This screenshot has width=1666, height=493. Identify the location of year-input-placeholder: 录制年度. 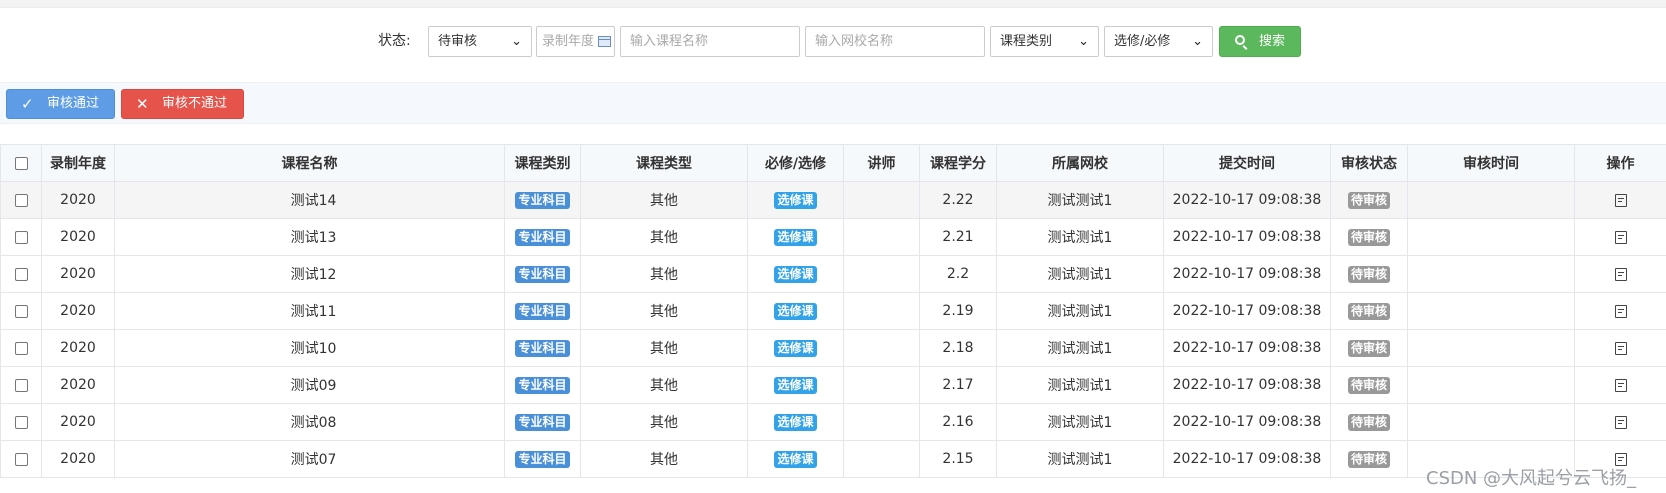
(568, 41).